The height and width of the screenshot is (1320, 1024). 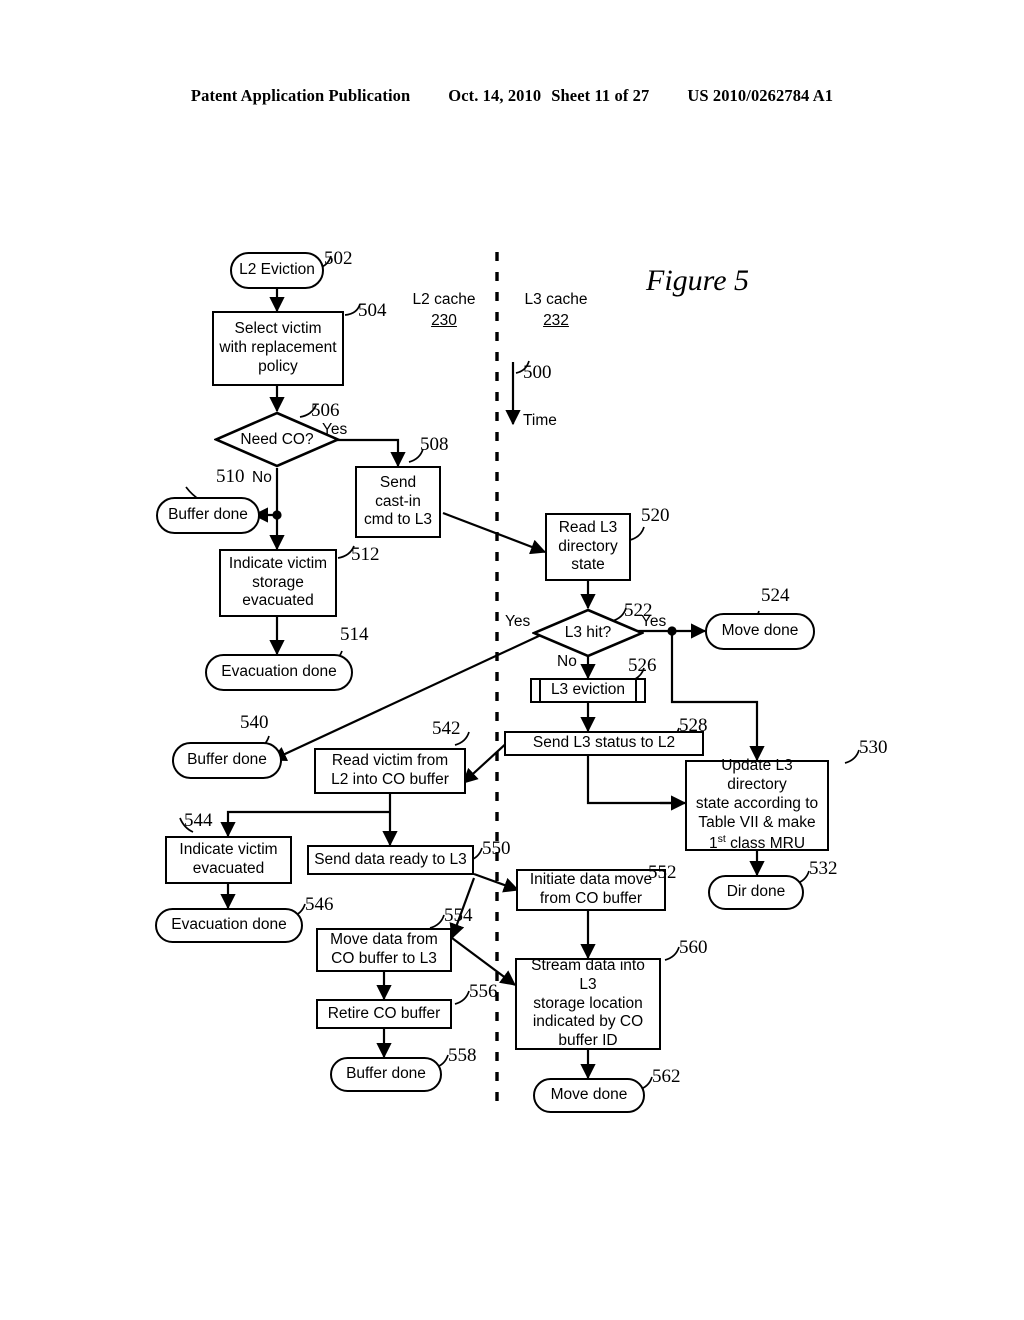 I want to click on node-526-label: L3 eviction, so click(x=588, y=690).